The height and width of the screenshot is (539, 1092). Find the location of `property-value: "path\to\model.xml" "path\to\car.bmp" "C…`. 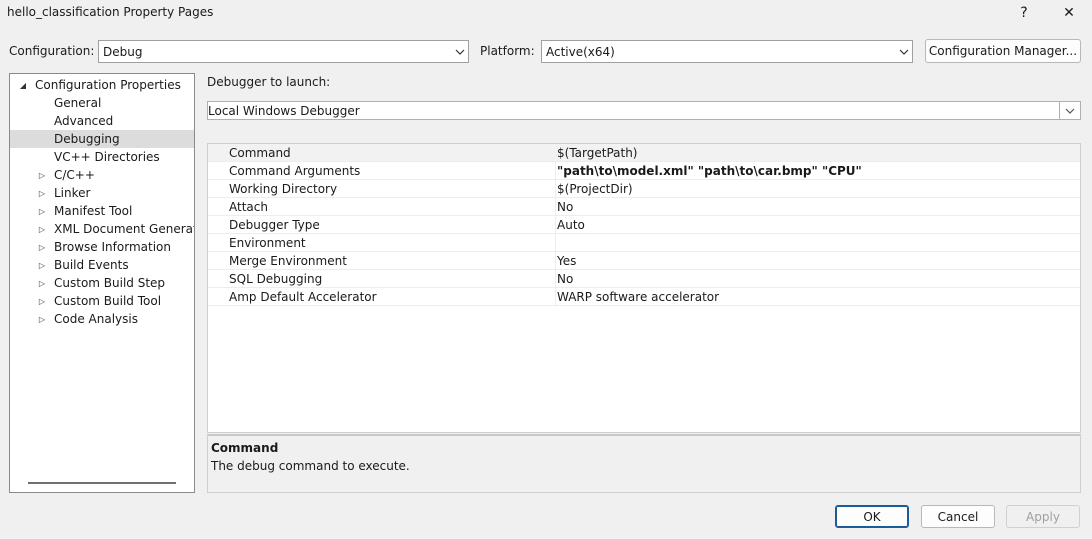

property-value: "path\to\model.xml" "path\to\car.bmp" "C… is located at coordinates (709, 171).